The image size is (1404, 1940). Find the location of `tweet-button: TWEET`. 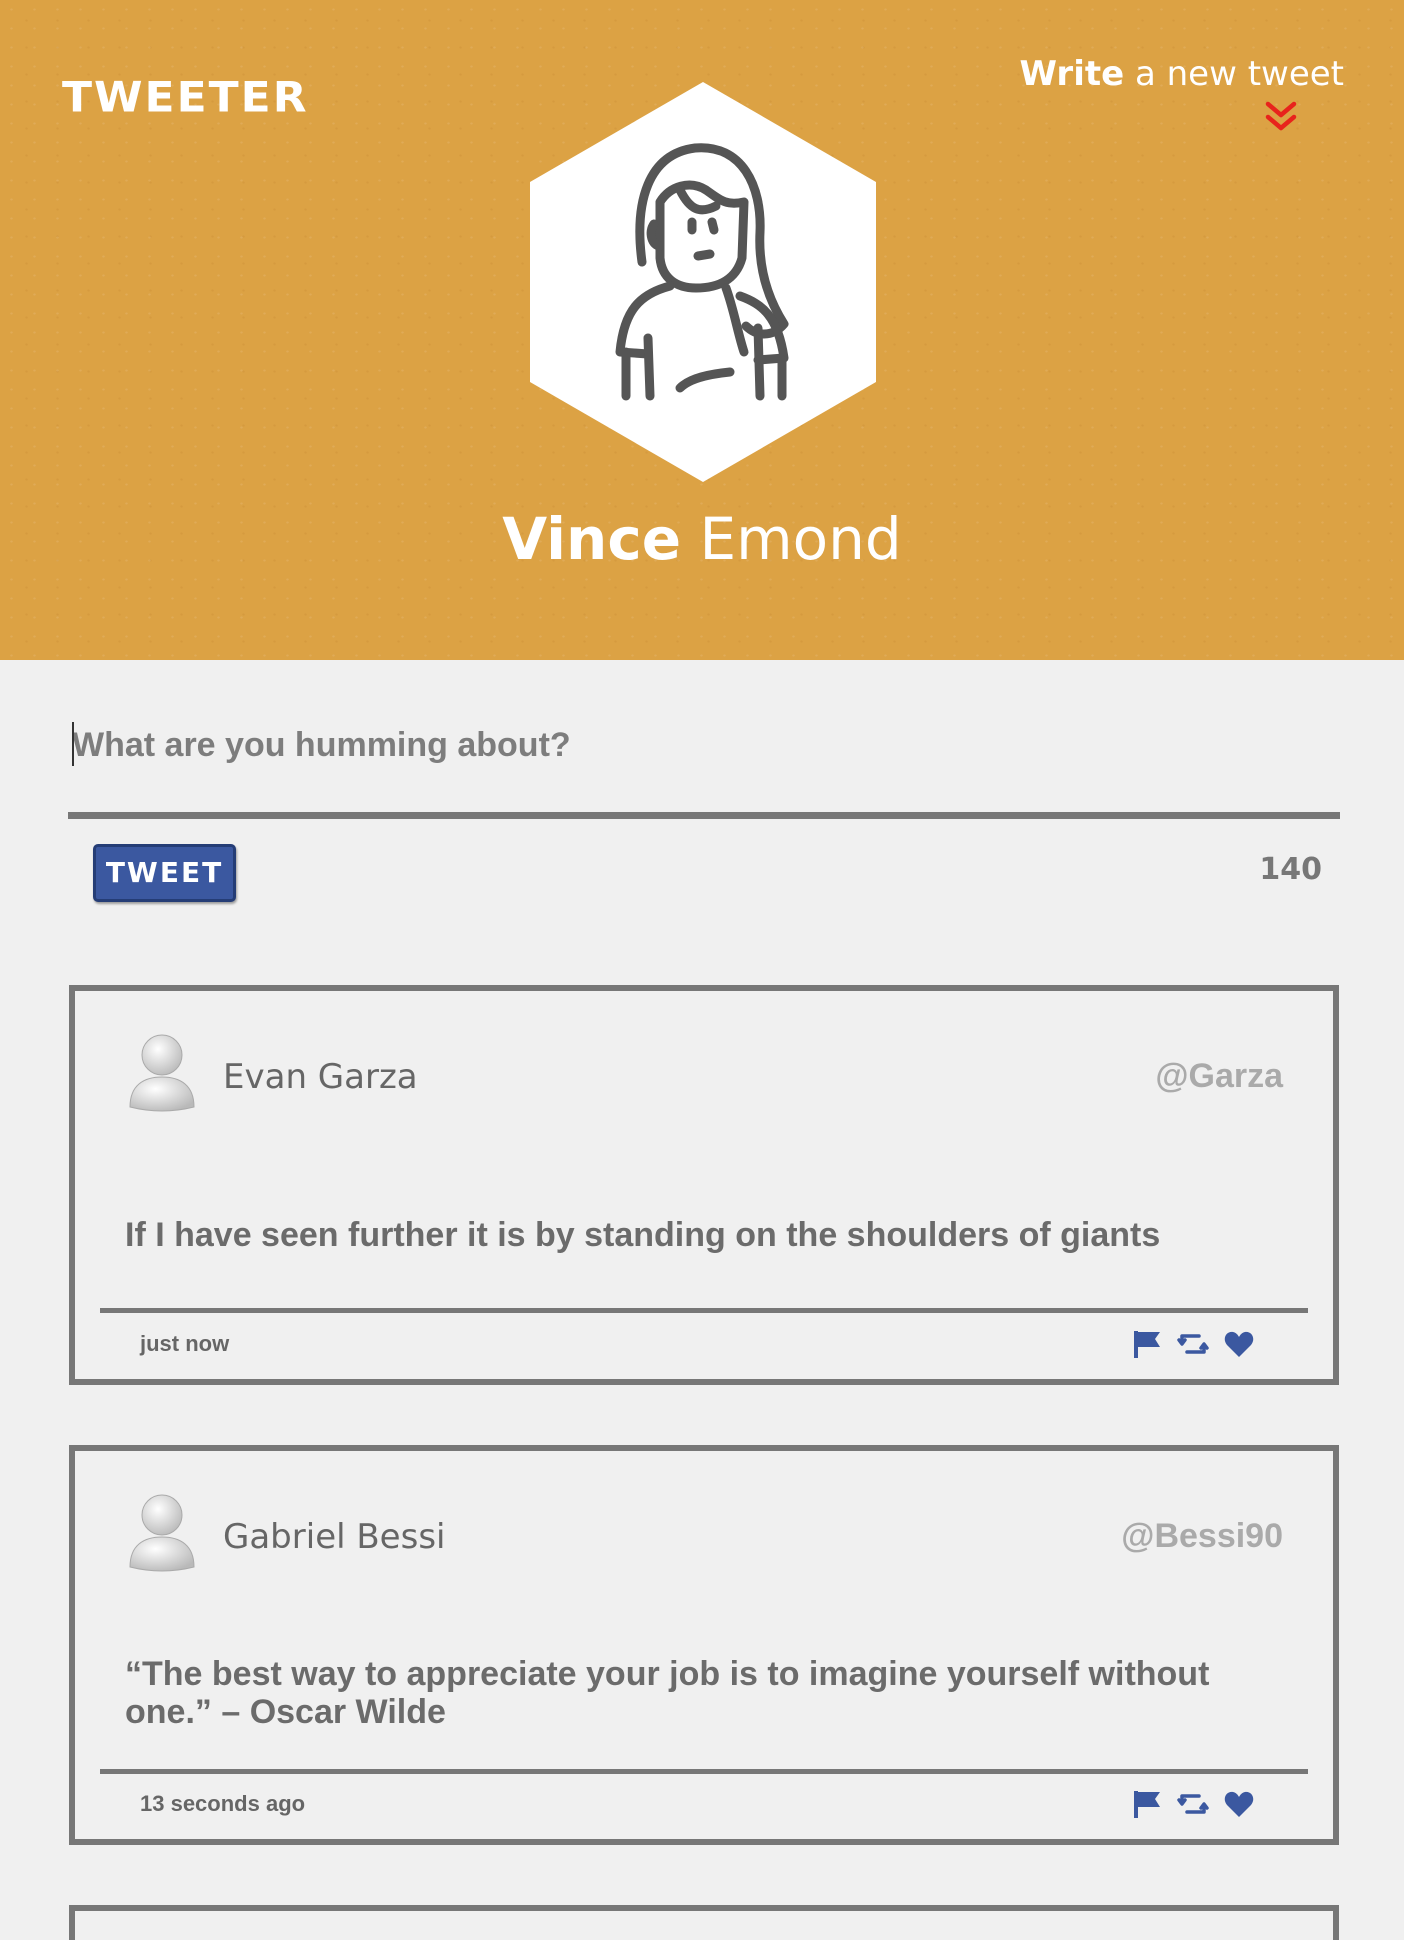

tweet-button: TWEET is located at coordinates (164, 873).